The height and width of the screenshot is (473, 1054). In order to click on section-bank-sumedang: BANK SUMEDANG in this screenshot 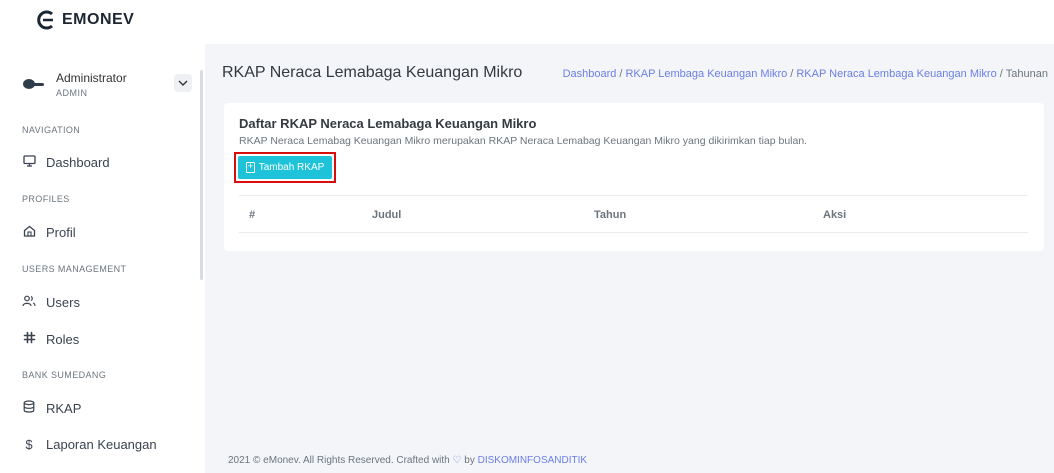, I will do `click(64, 375)`.